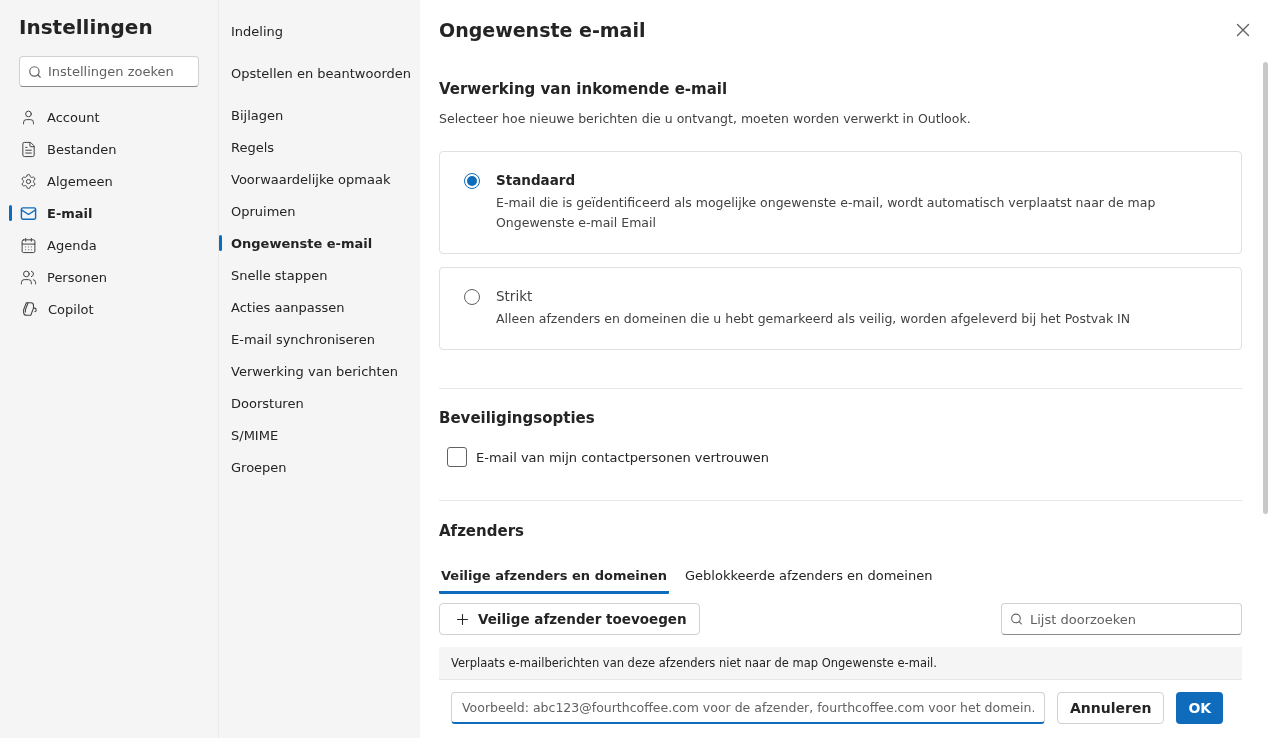 The image size is (1270, 738). What do you see at coordinates (319, 435) in the screenshot?
I see `subnav-item: S/MIME` at bounding box center [319, 435].